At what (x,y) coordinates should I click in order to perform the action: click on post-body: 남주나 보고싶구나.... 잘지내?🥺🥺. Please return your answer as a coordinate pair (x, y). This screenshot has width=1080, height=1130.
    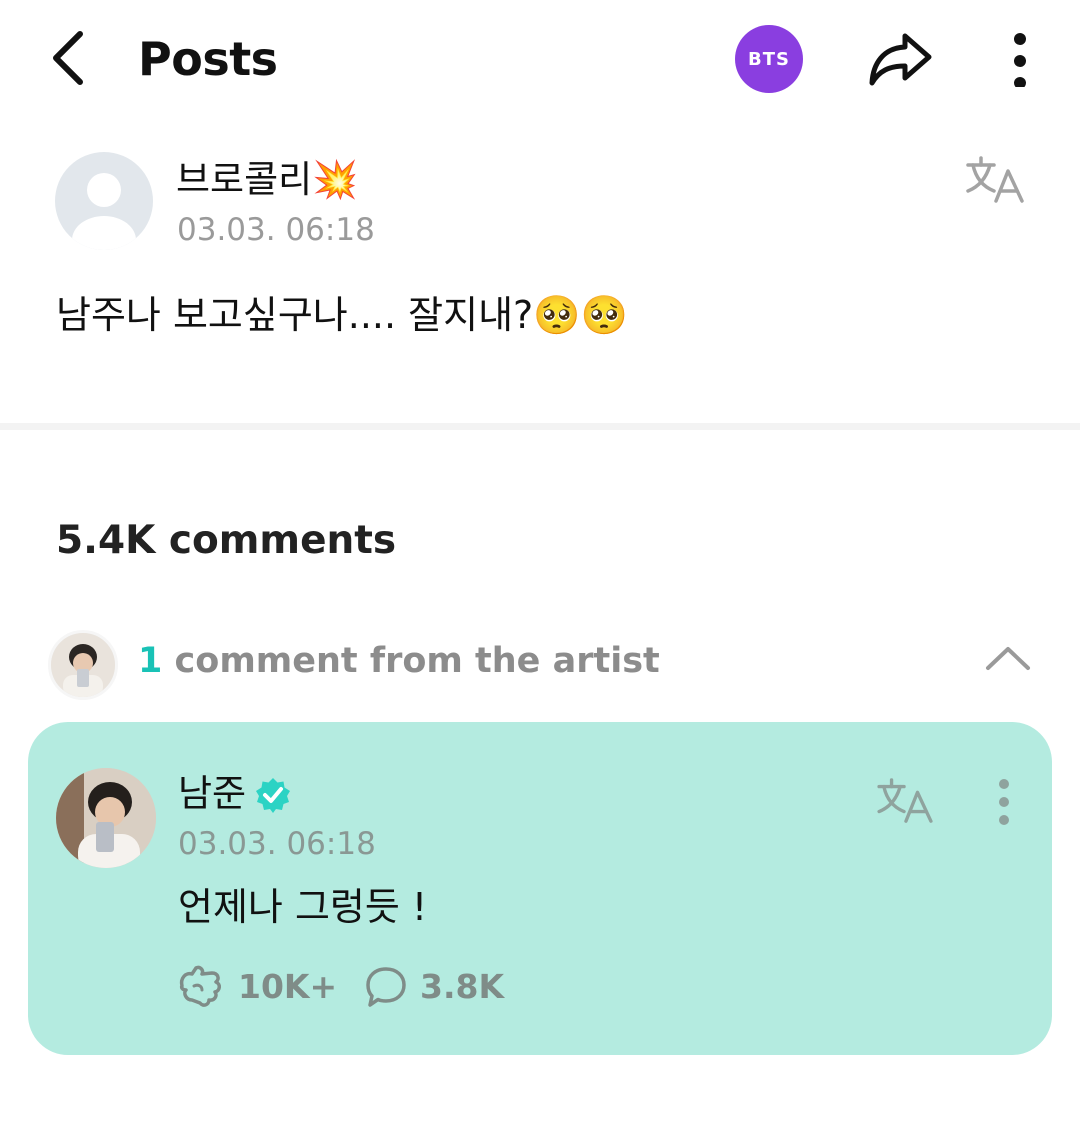
    Looking at the image, I should click on (342, 315).